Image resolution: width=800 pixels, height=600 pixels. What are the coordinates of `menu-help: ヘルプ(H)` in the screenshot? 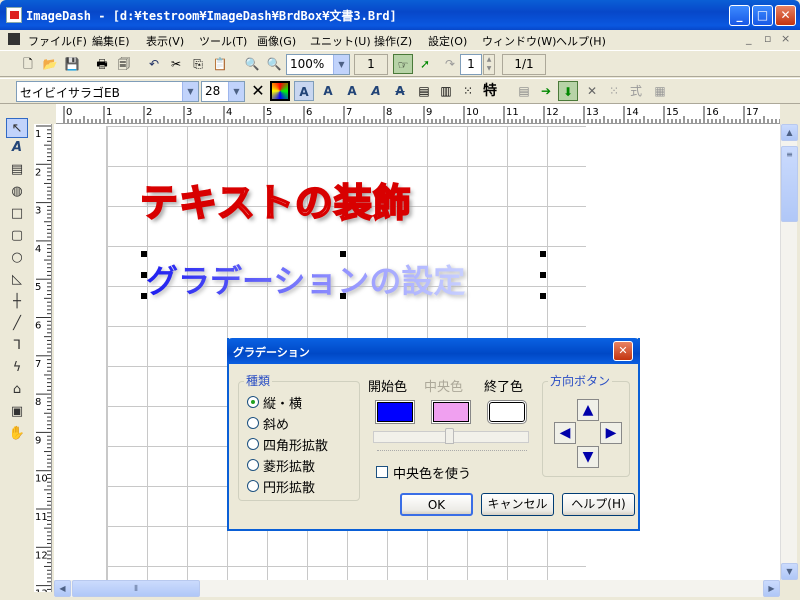 It's located at (581, 41).